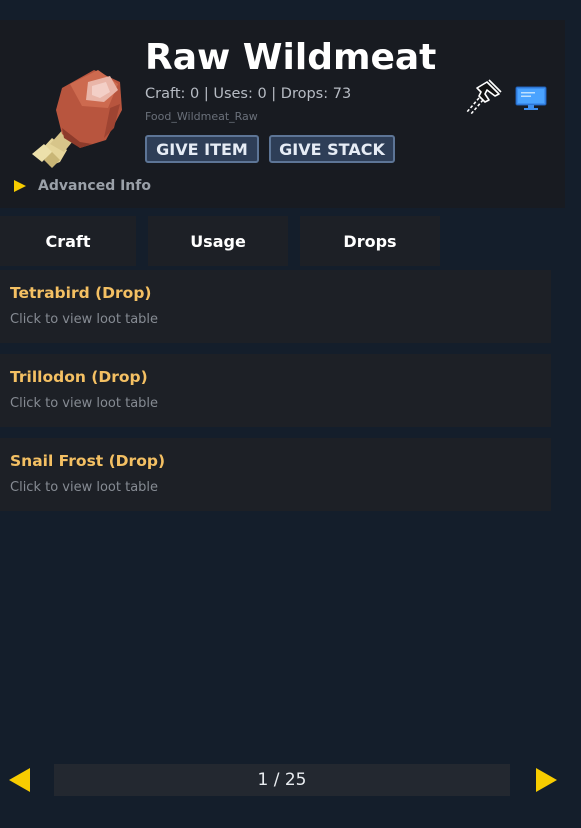  Describe the element at coordinates (94, 186) in the screenshot. I see `advanced-info-label: Advanced Info` at that location.